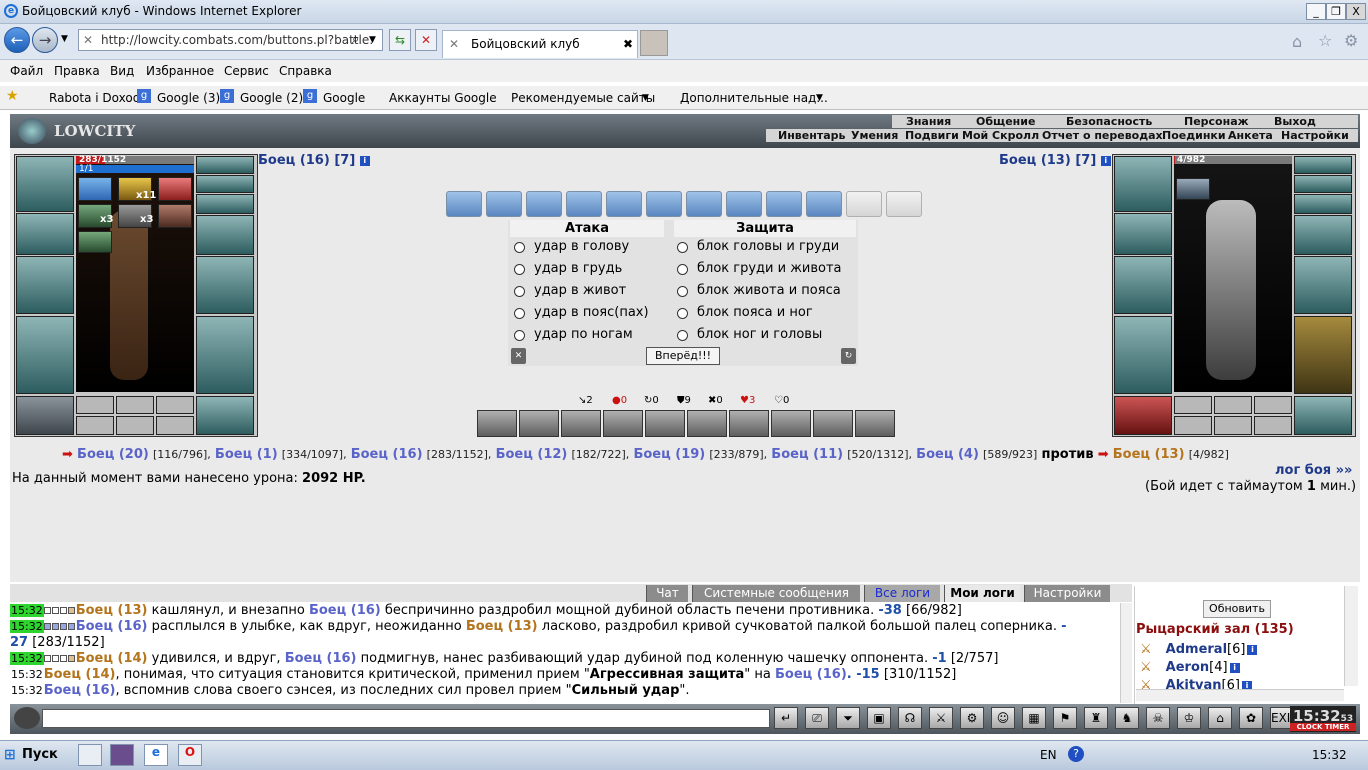 The height and width of the screenshot is (770, 1368). I want to click on chat-tool-button: ▣, so click(879, 718).